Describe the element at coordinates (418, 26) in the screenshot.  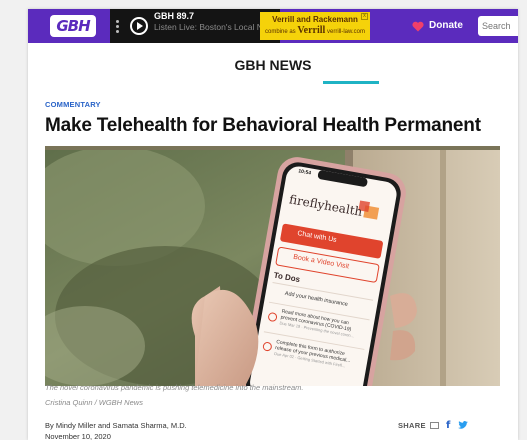
I see `heart-icon` at that location.